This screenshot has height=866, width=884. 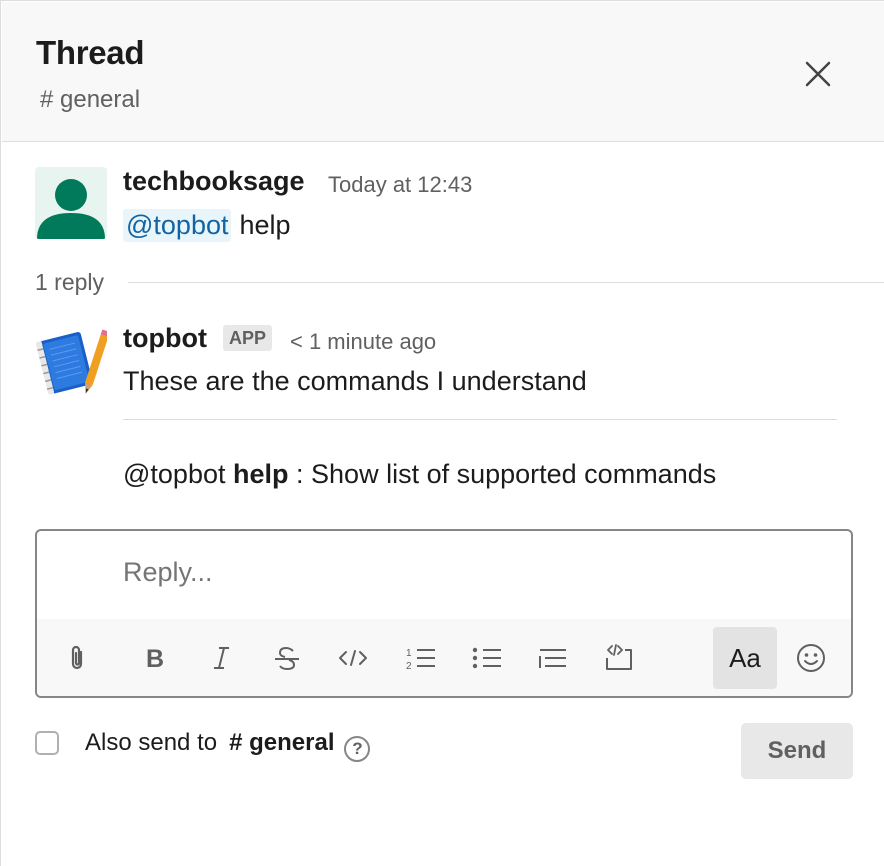 What do you see at coordinates (90, 52) in the screenshot?
I see `thread-title: Thread` at bounding box center [90, 52].